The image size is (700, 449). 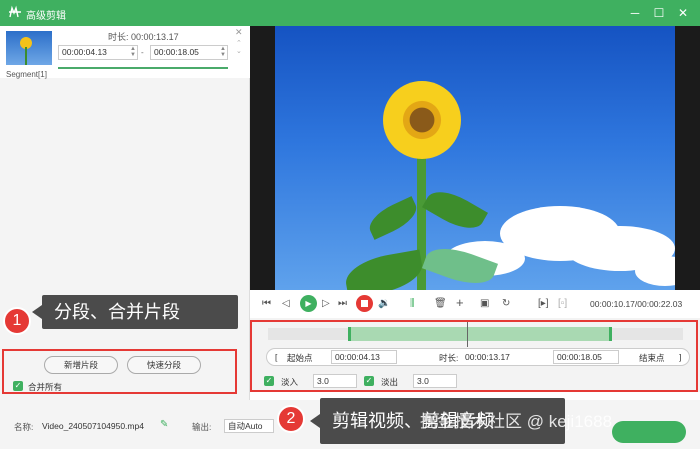 I want to click on segment-start-input: 00:00:04.13 ▲ ▼, so click(x=98, y=52).